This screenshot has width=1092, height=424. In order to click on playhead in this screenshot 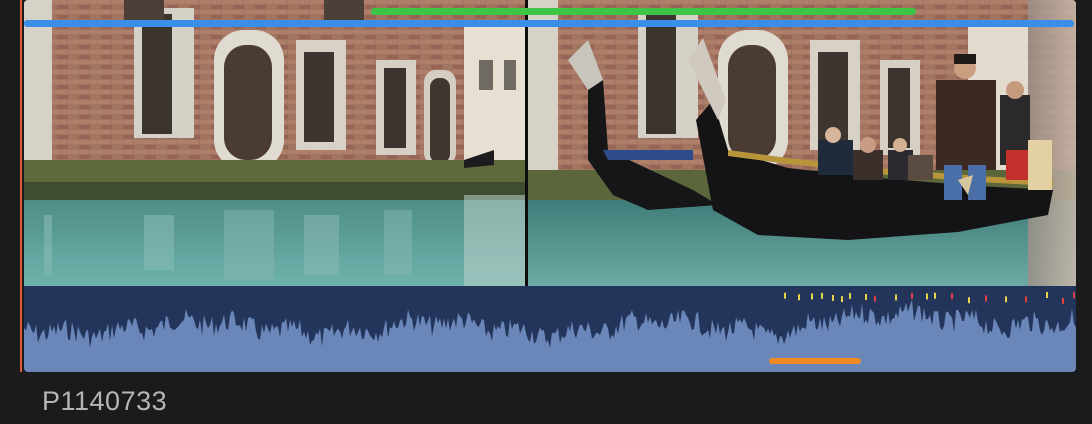, I will do `click(21, 186)`.